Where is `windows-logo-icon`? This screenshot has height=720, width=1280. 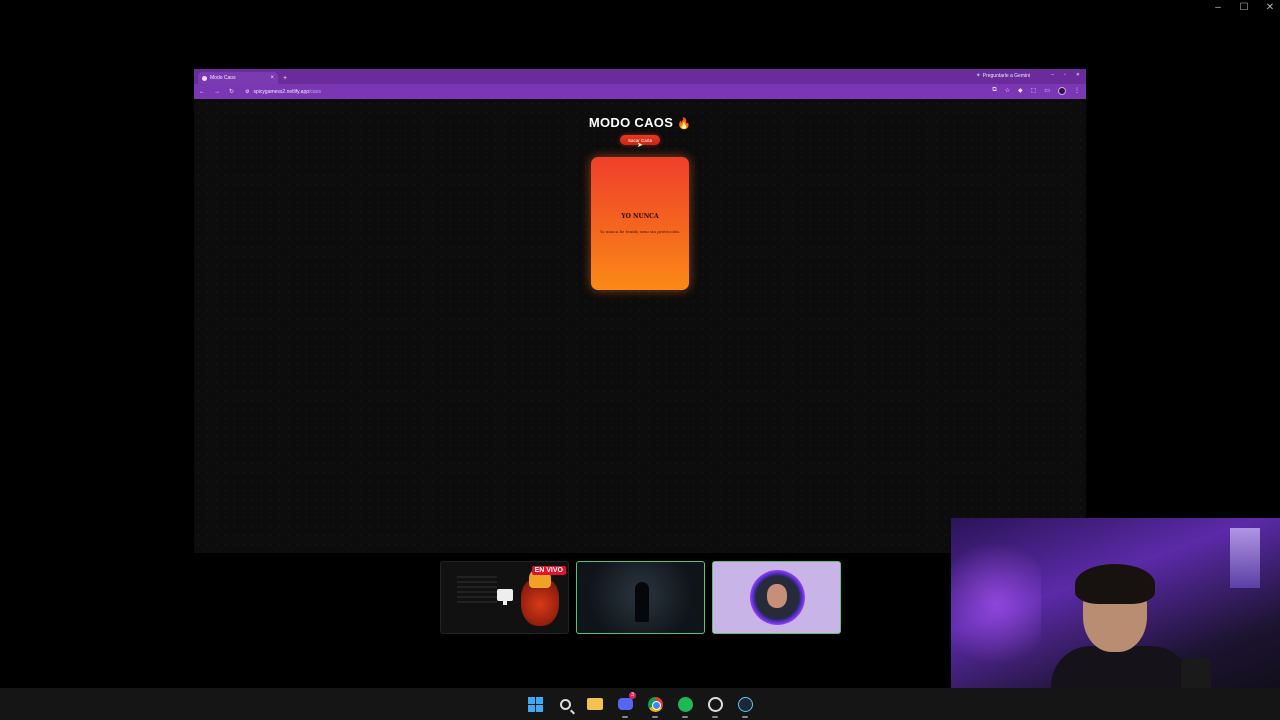
windows-logo-icon is located at coordinates (535, 704).